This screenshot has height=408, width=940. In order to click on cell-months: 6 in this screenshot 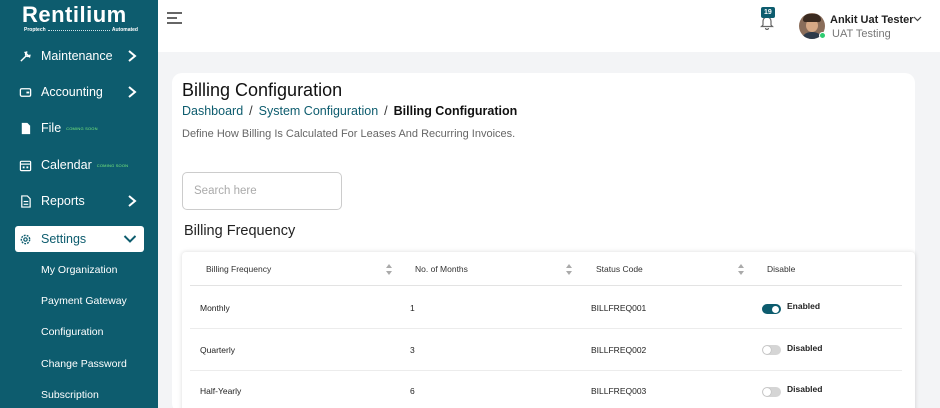, I will do `click(412, 391)`.